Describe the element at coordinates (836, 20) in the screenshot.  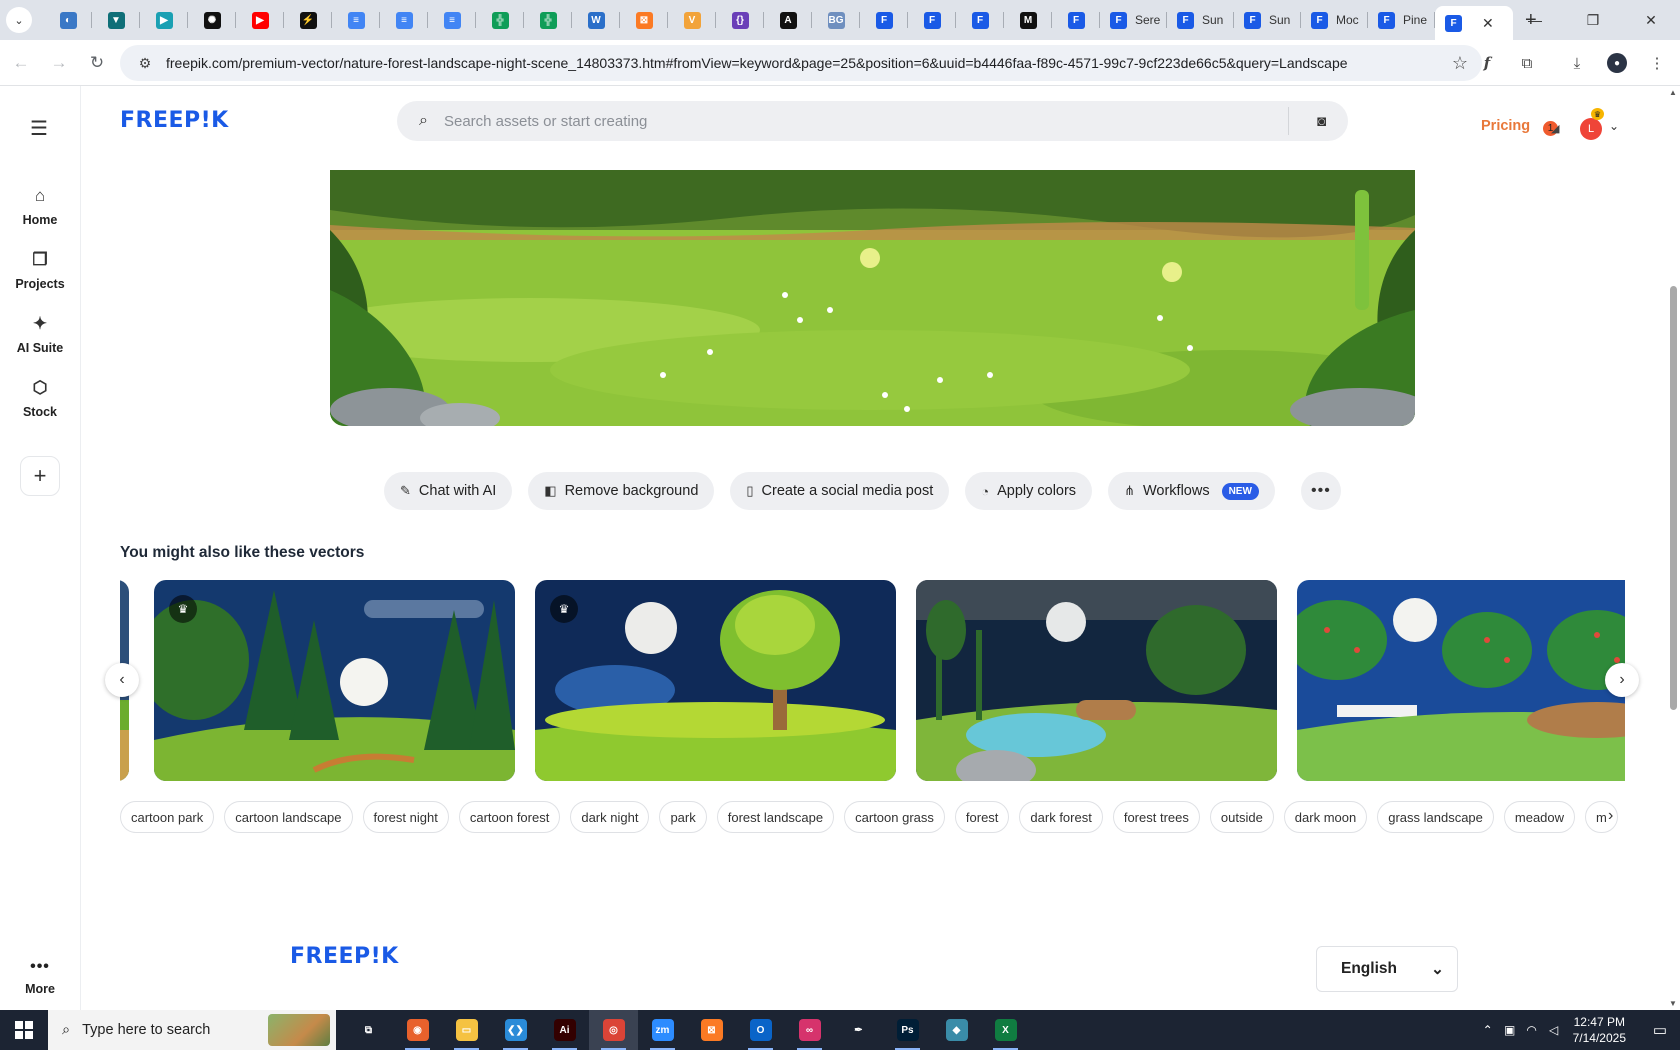
I see `pinned-tab: BG` at that location.